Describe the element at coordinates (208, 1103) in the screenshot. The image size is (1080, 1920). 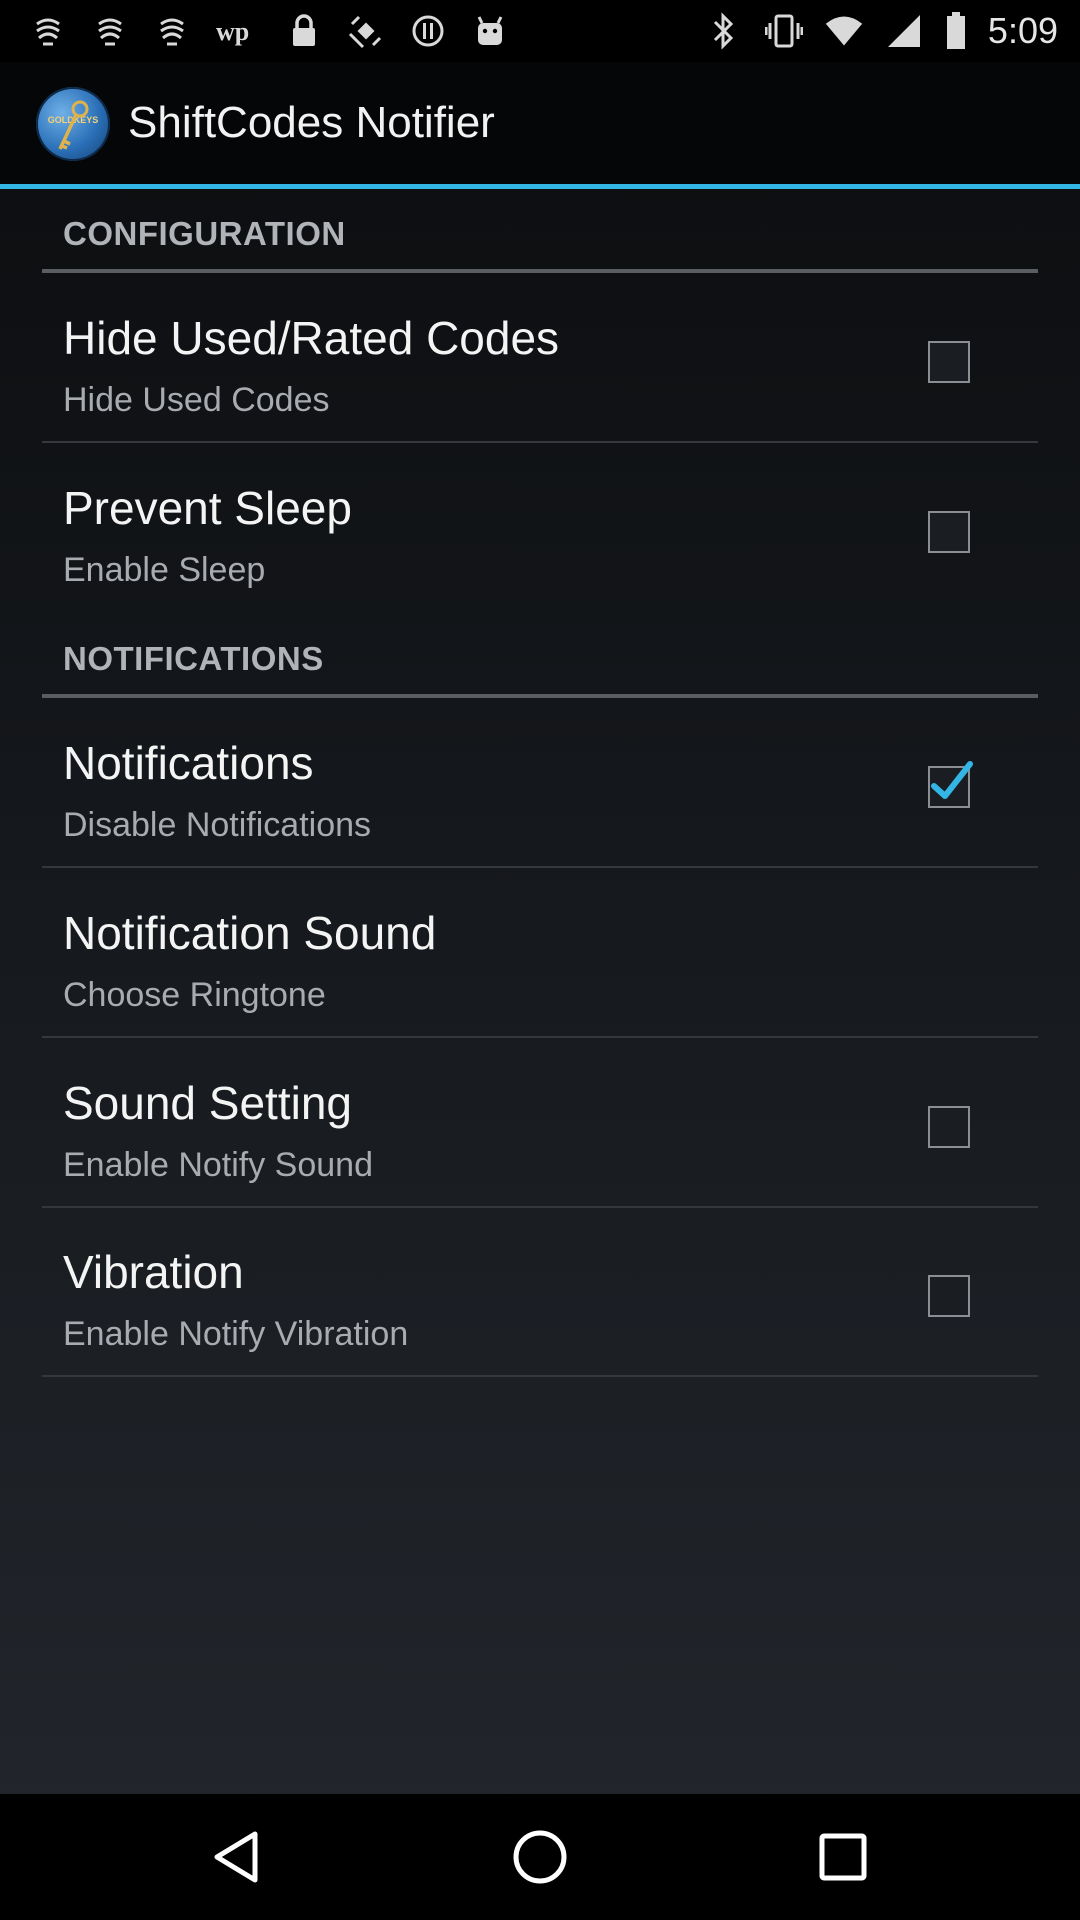
I see `pref-title: Sound Setting` at that location.